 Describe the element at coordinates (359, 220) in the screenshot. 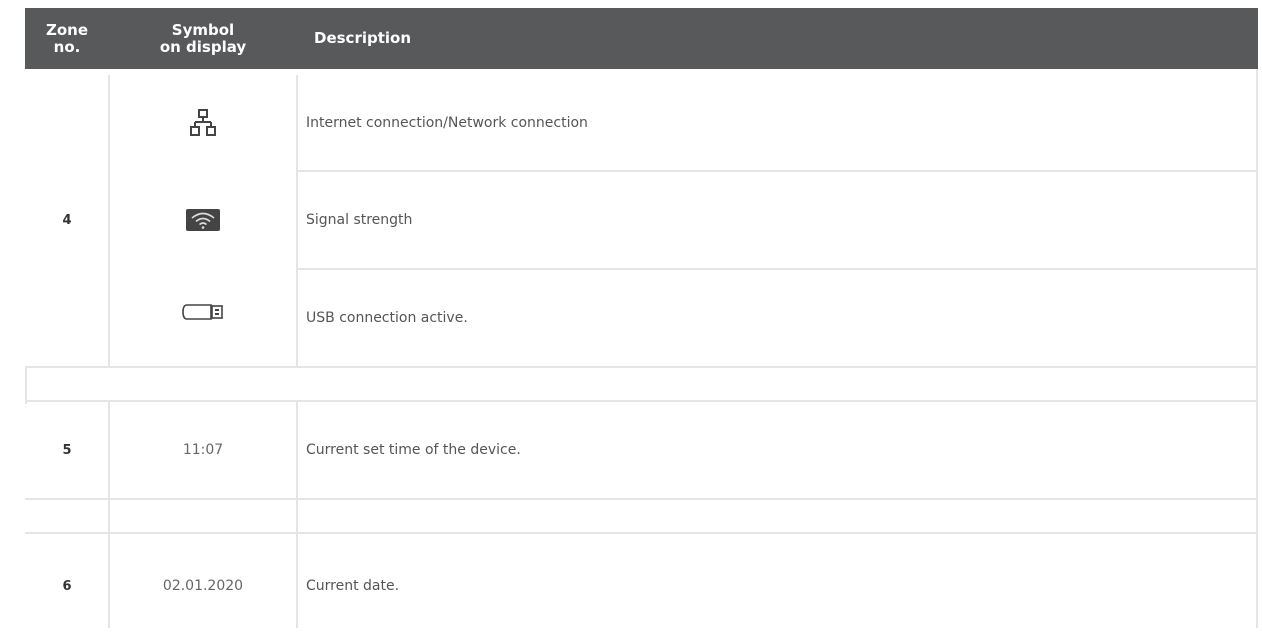

I see `row-description: Signal strength` at that location.